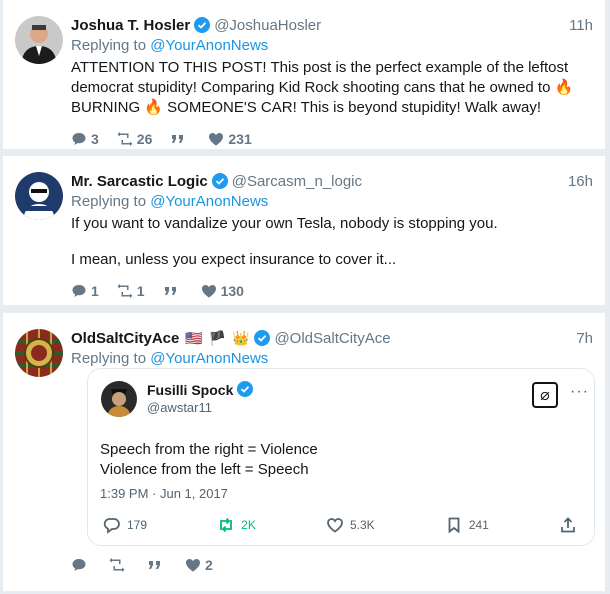 The height and width of the screenshot is (594, 610). What do you see at coordinates (332, 291) in the screenshot?
I see `tweet-actions: 1 1 130` at bounding box center [332, 291].